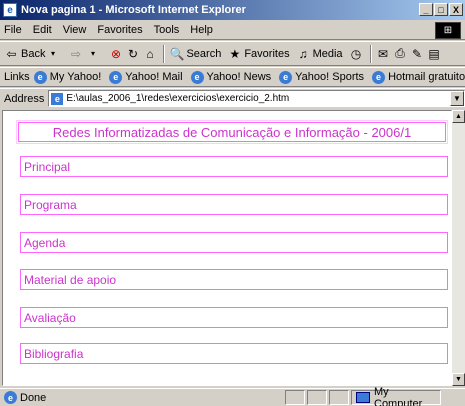 The image size is (465, 406). Describe the element at coordinates (13, 30) in the screenshot. I see `menu-file: File` at that location.